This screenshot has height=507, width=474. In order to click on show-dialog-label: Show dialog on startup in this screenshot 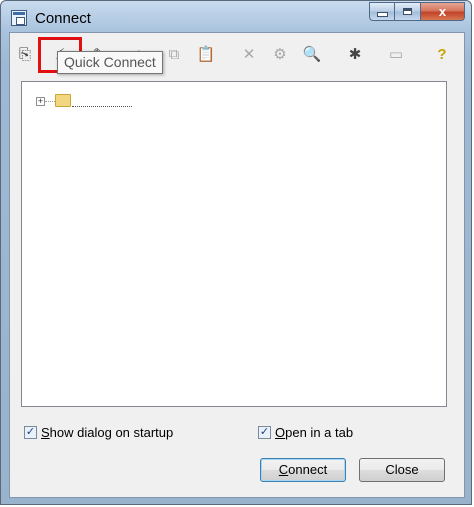, I will do `click(107, 432)`.